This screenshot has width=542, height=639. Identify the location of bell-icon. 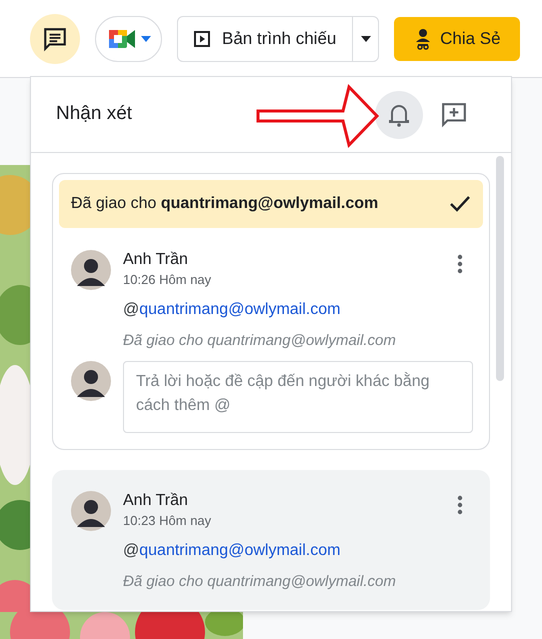
(399, 114).